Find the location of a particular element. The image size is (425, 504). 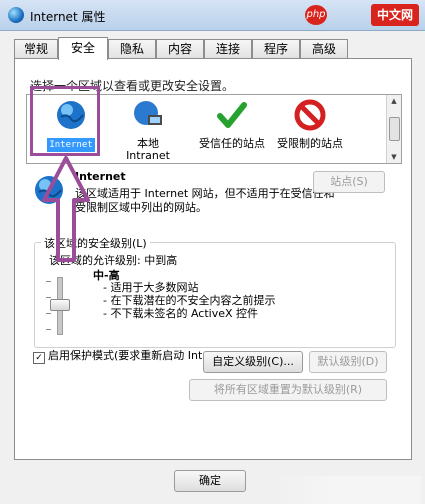

annotation-highlight-box is located at coordinates (65, 121).